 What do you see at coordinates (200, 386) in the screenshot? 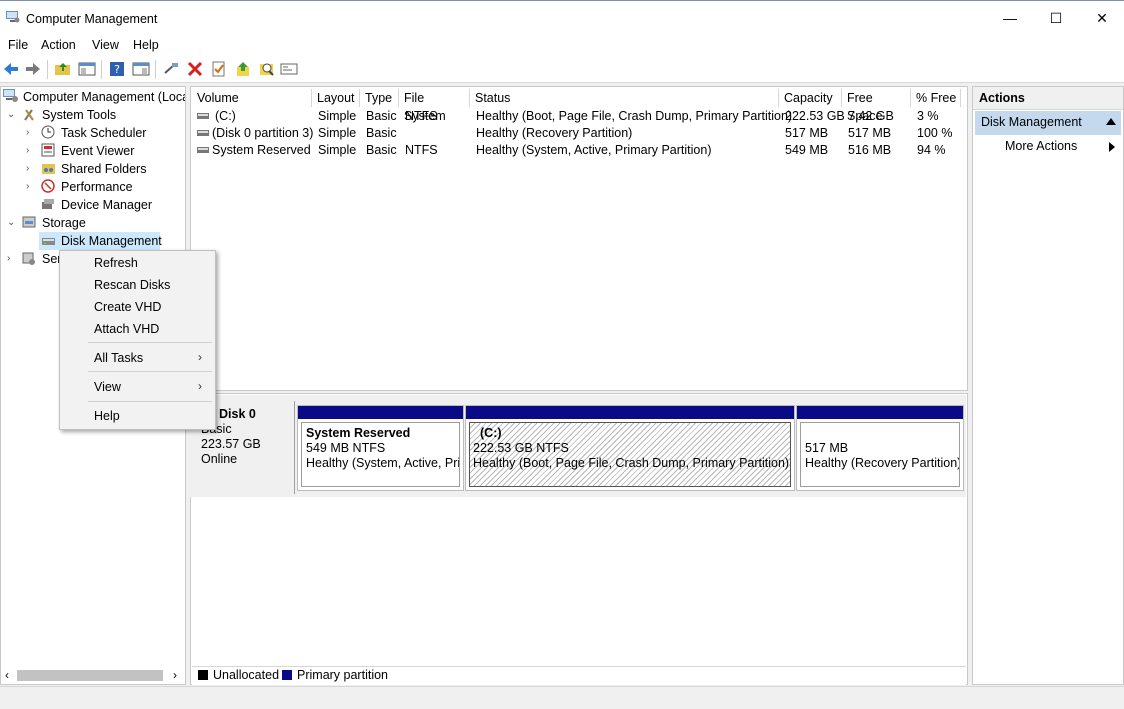
I see `submenu-chevron-icon: ›` at bounding box center [200, 386].